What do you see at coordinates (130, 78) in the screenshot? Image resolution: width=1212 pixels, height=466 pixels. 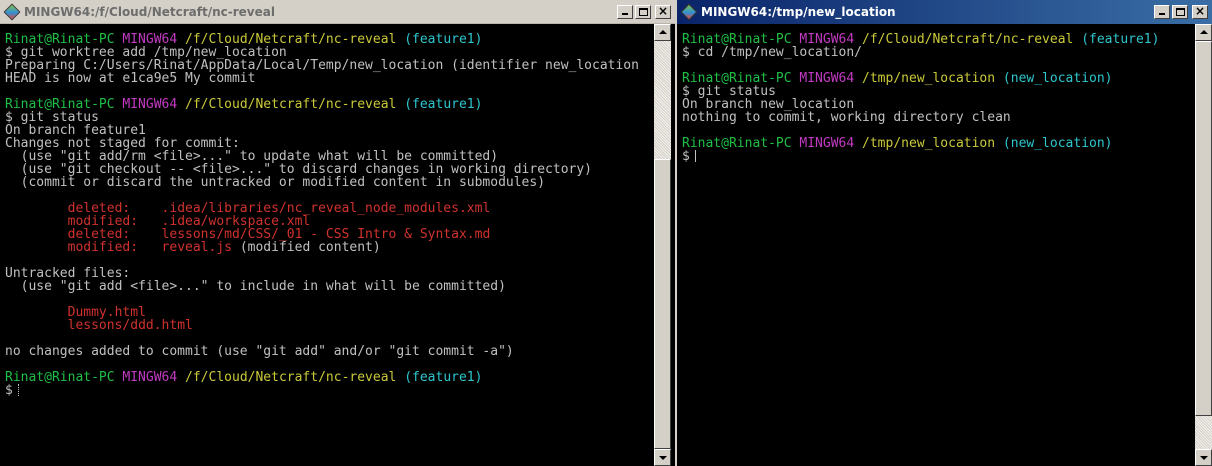 I see `console-text: HEAD is now at e1ca9e5 My commit` at bounding box center [130, 78].